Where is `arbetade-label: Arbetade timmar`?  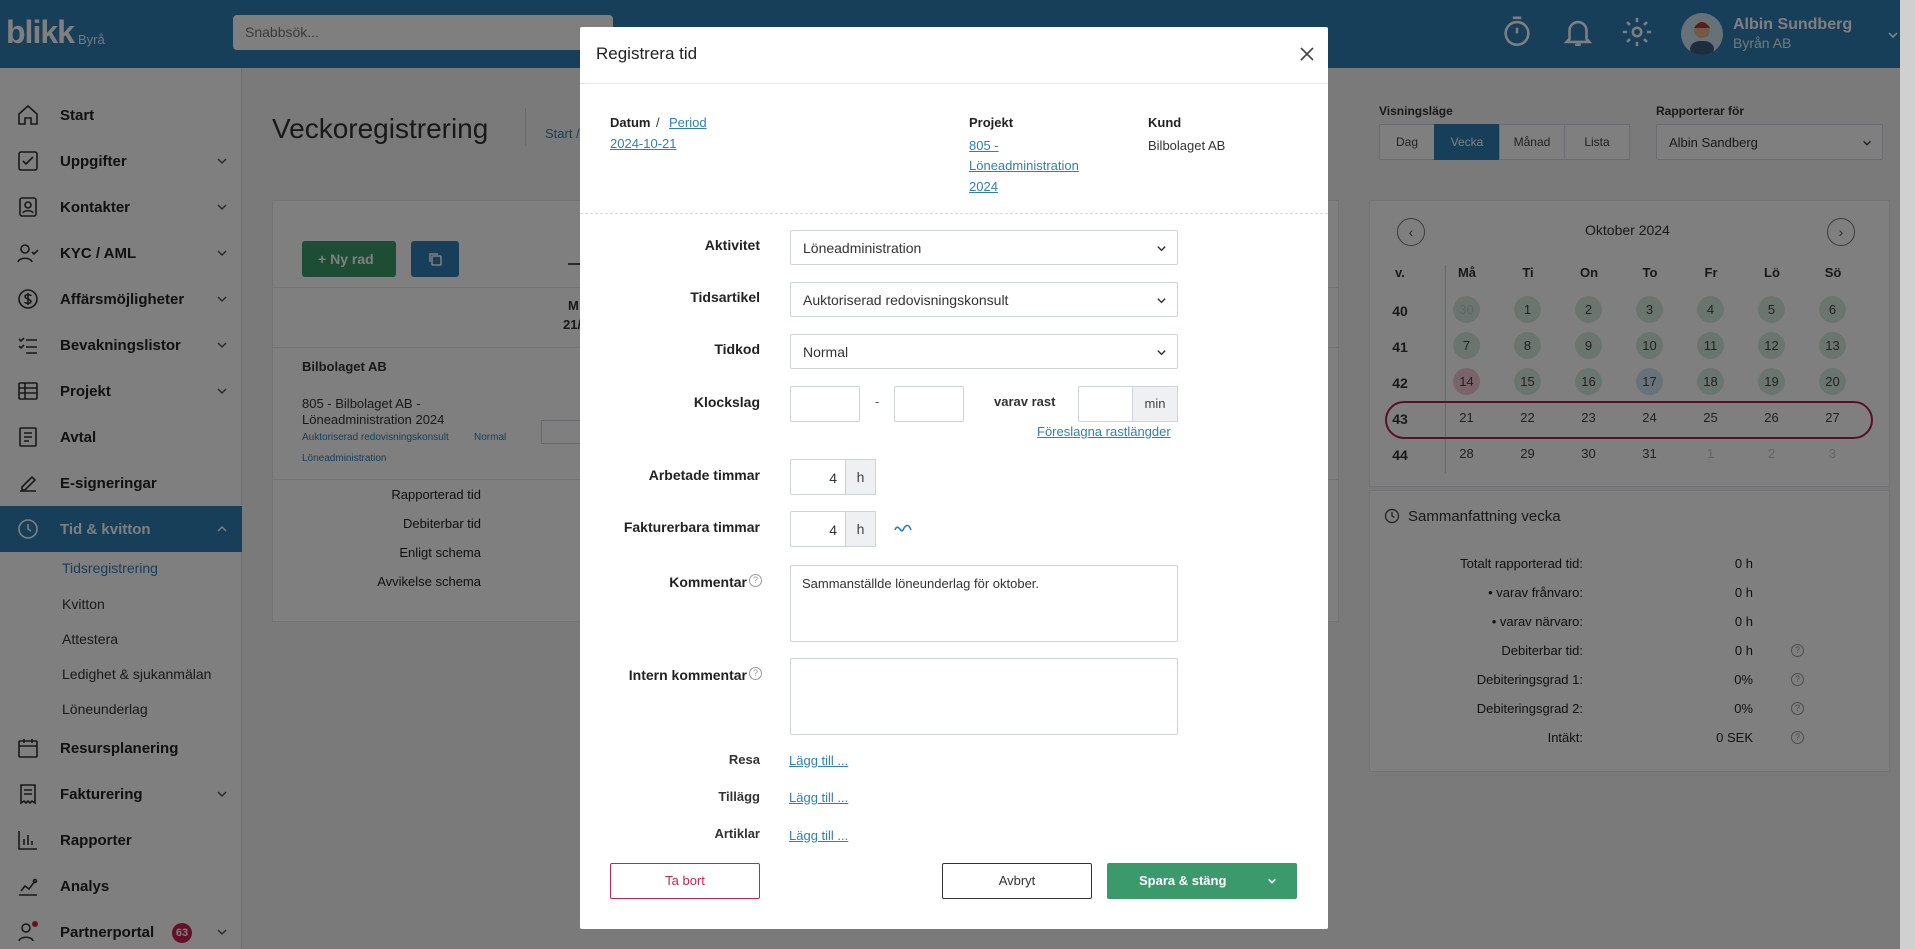 arbetade-label: Arbetade timmar is located at coordinates (704, 475).